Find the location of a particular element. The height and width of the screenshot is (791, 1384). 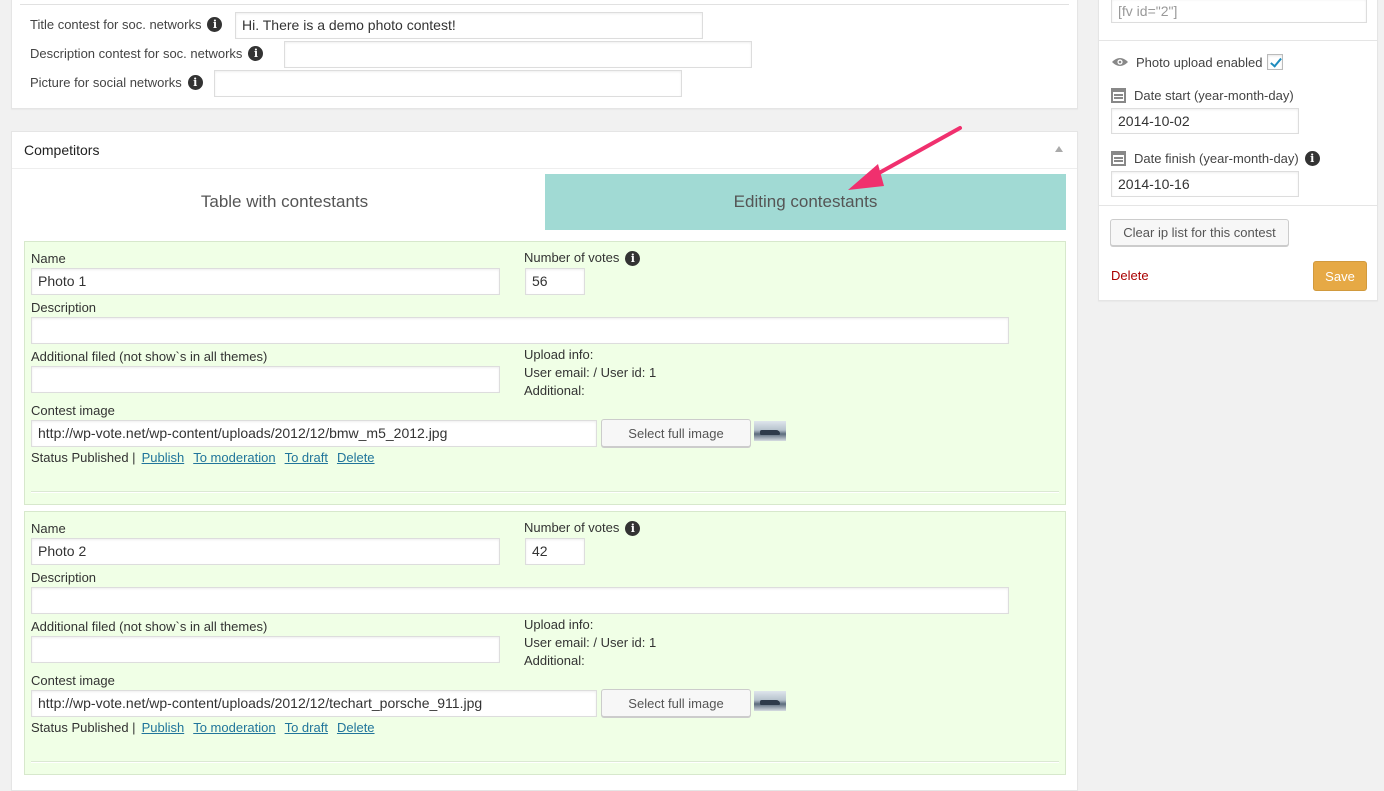

competitors-title: Competitors is located at coordinates (62, 150).